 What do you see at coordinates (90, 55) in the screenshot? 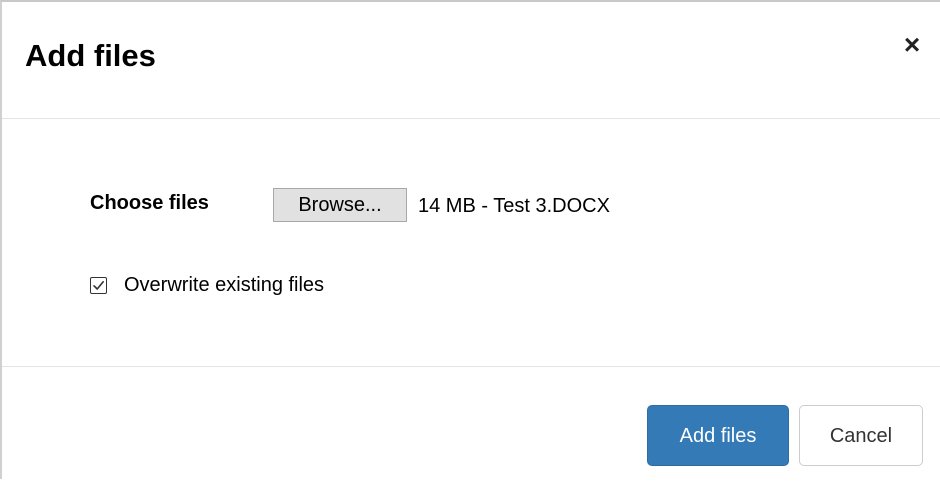
I see `dialog-title: Add files` at bounding box center [90, 55].